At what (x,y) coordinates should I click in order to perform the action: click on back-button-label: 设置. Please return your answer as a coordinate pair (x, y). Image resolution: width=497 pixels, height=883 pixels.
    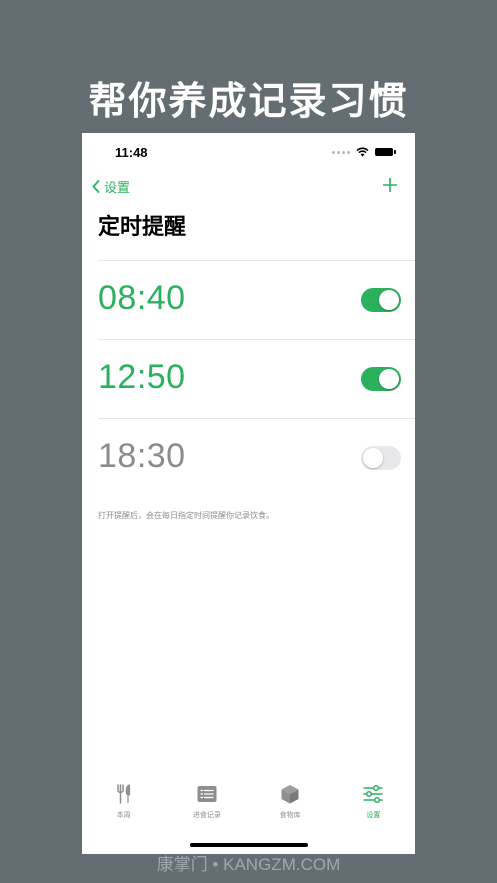
    Looking at the image, I should click on (117, 188).